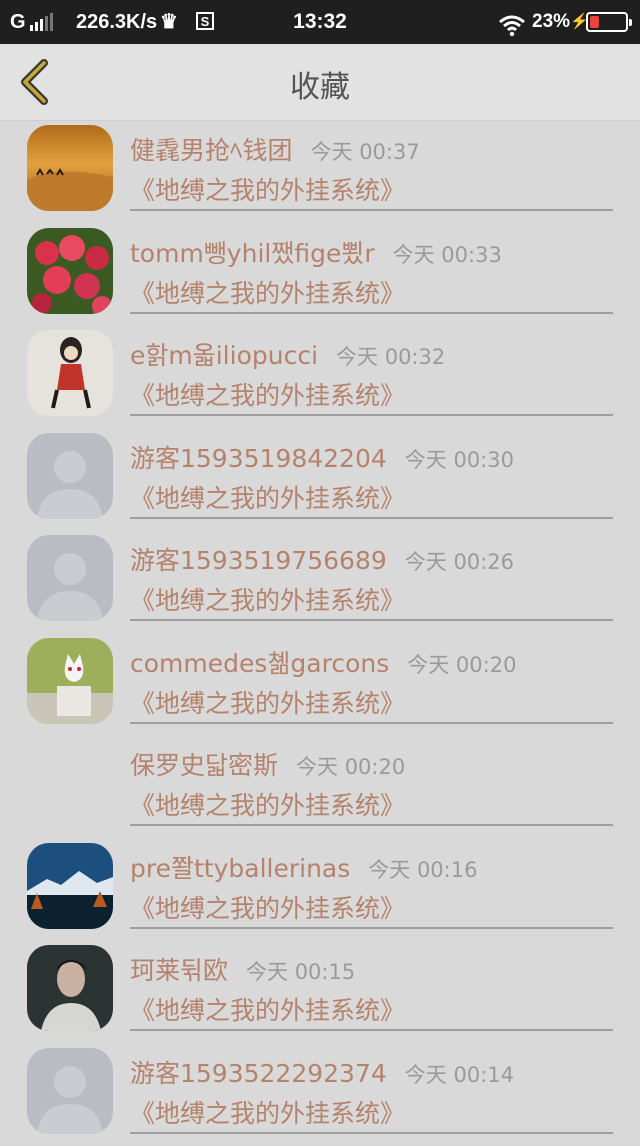 The height and width of the screenshot is (1146, 640). Describe the element at coordinates (258, 559) in the screenshot. I see `item-name: 游客1593519756689` at that location.